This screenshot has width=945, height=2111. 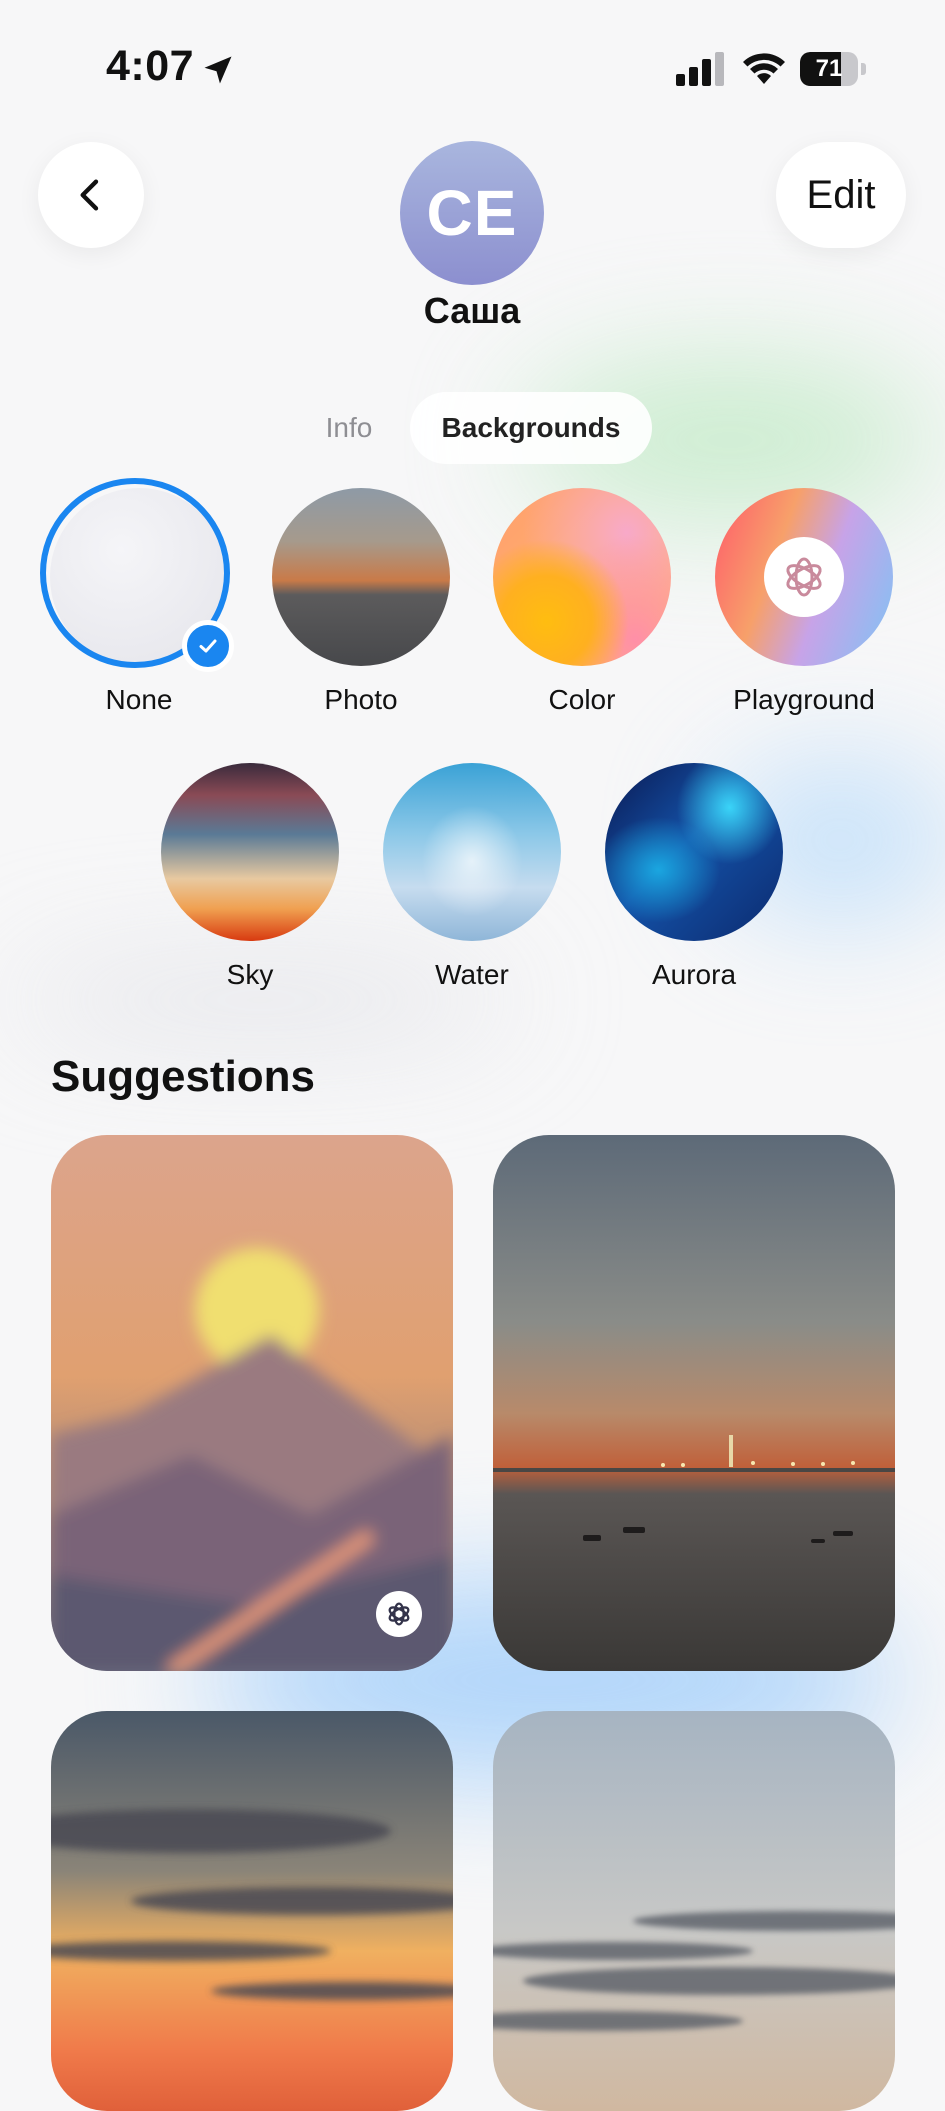 What do you see at coordinates (250, 852) in the screenshot?
I see `sky-swatch` at bounding box center [250, 852].